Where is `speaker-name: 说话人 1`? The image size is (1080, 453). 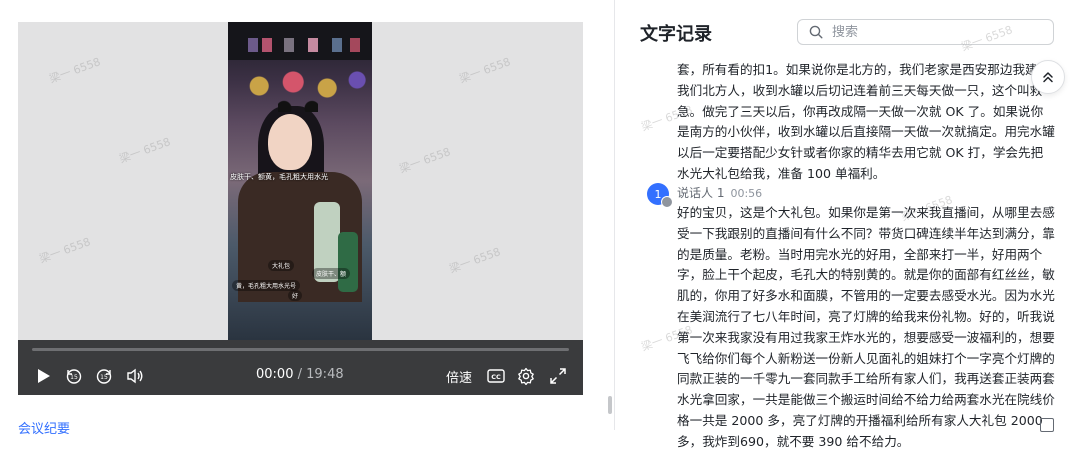
speaker-name: 说话人 1 is located at coordinates (700, 193).